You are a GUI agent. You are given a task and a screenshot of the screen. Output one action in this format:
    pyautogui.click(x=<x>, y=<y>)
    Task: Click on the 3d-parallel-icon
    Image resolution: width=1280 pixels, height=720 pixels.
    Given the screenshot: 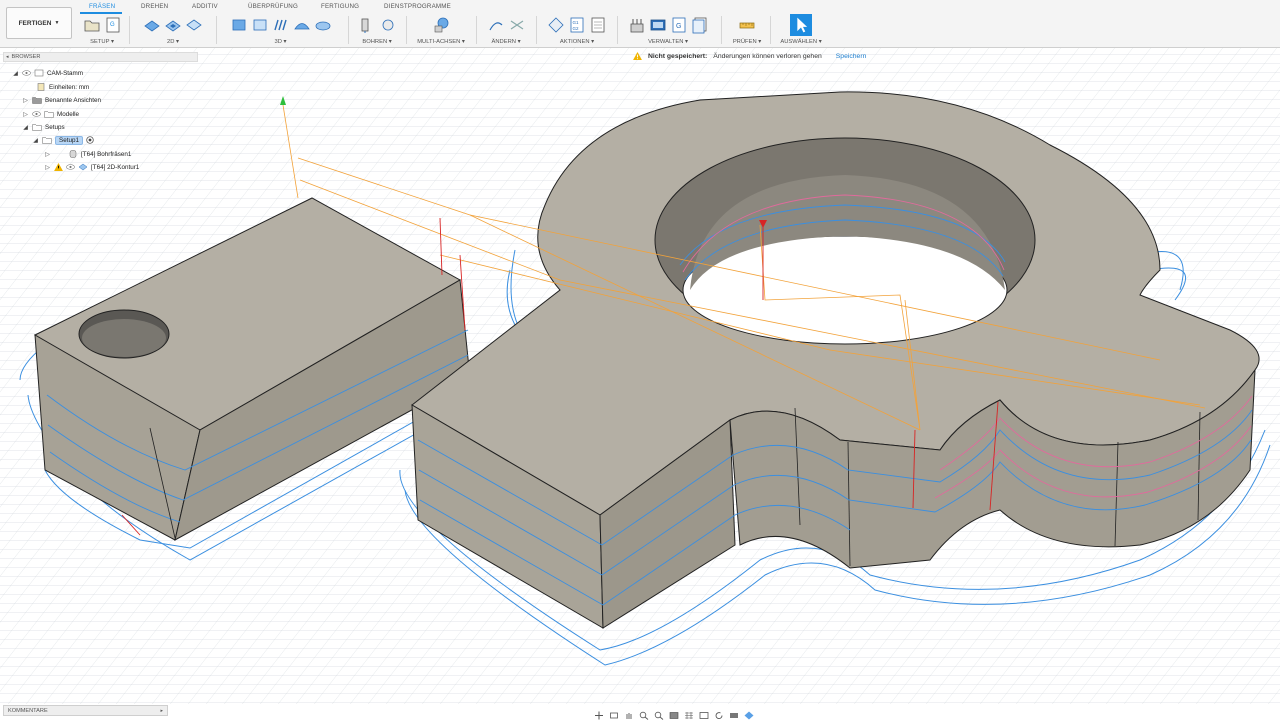 What is the action you would take?
    pyautogui.click(x=281, y=25)
    